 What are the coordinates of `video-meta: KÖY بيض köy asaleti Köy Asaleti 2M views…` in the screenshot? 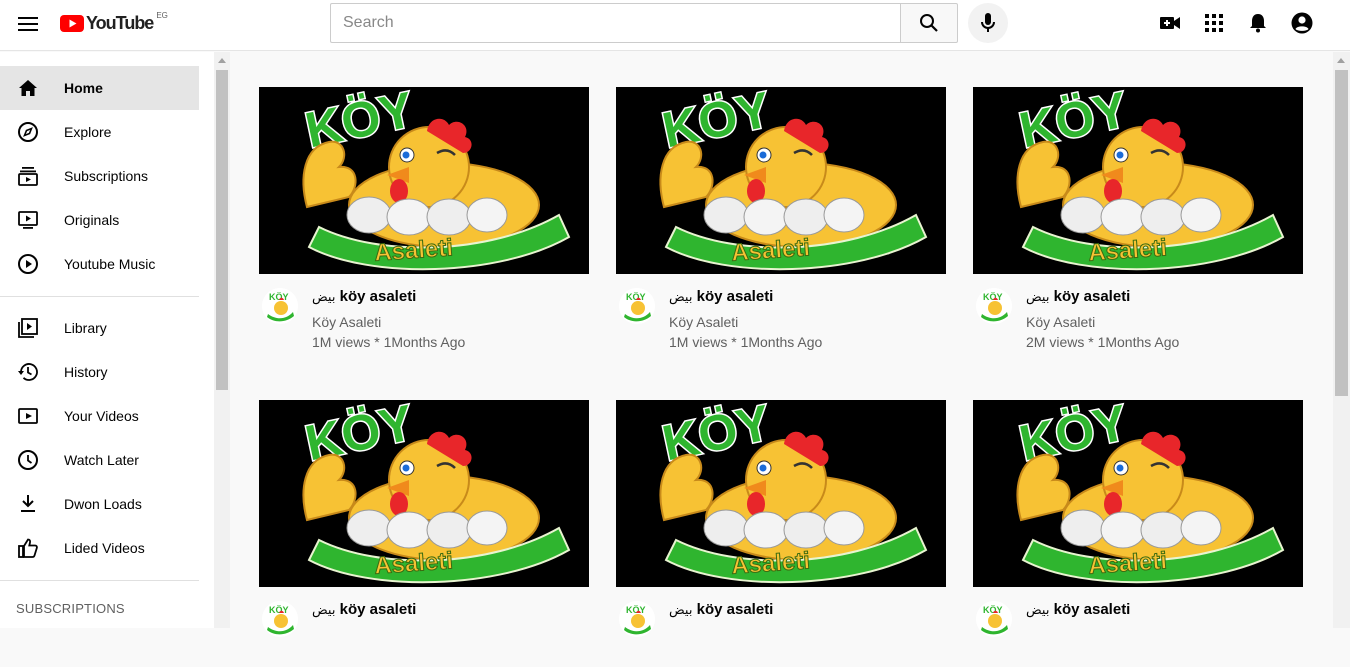 It's located at (1138, 314).